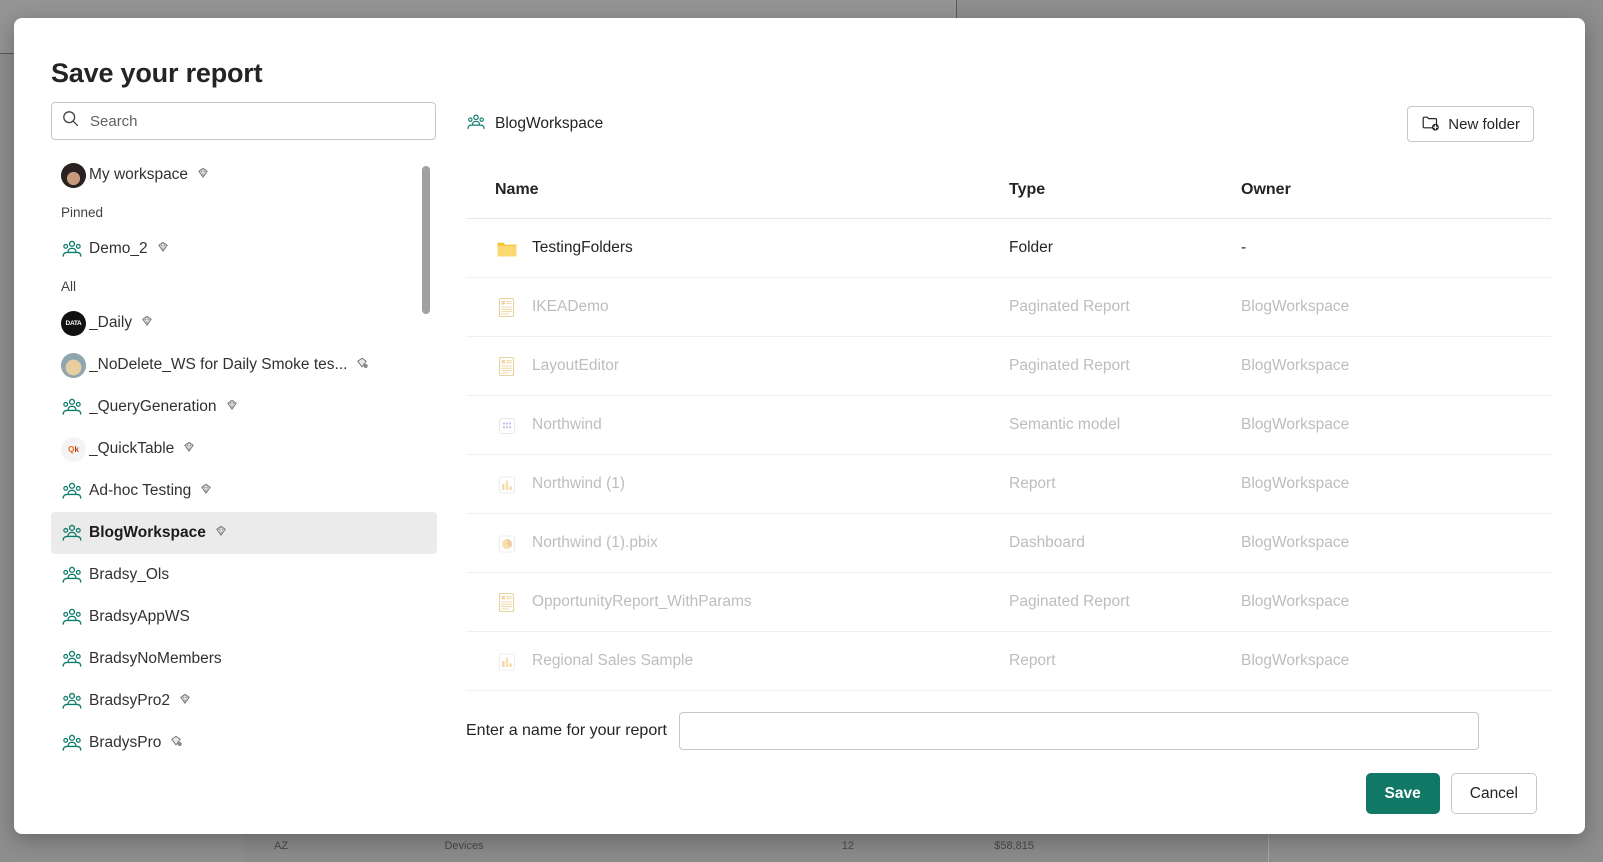  What do you see at coordinates (595, 542) in the screenshot?
I see `item-name: Northwind (1).pbix` at bounding box center [595, 542].